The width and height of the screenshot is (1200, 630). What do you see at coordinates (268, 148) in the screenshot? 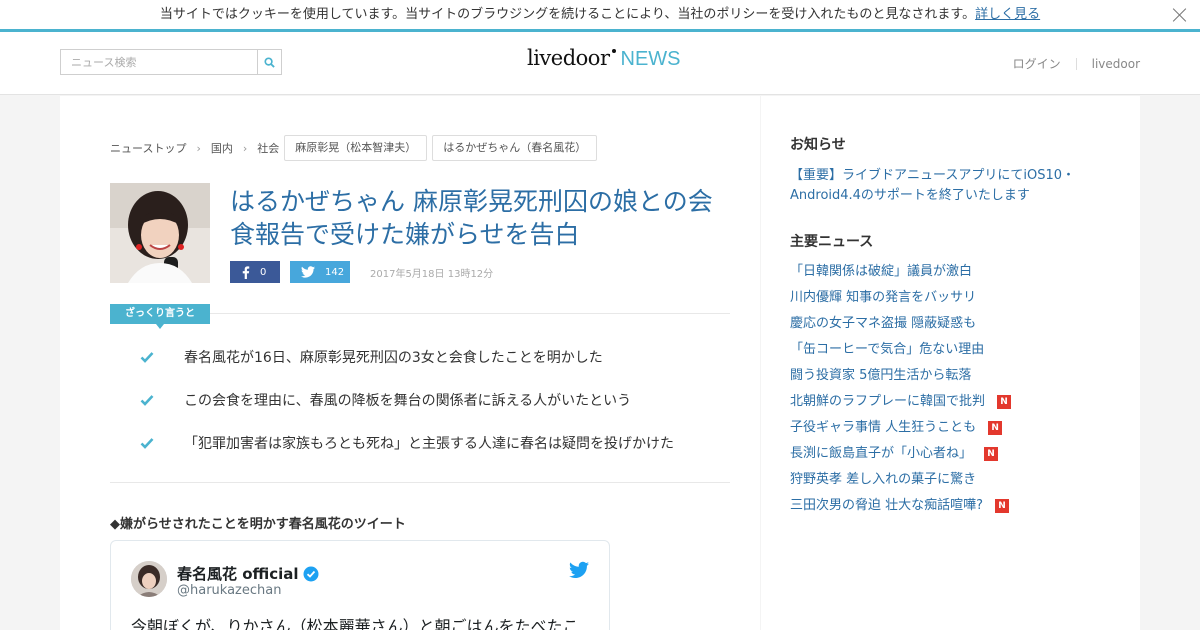
I see `breadcrumb-society: 社会` at bounding box center [268, 148].